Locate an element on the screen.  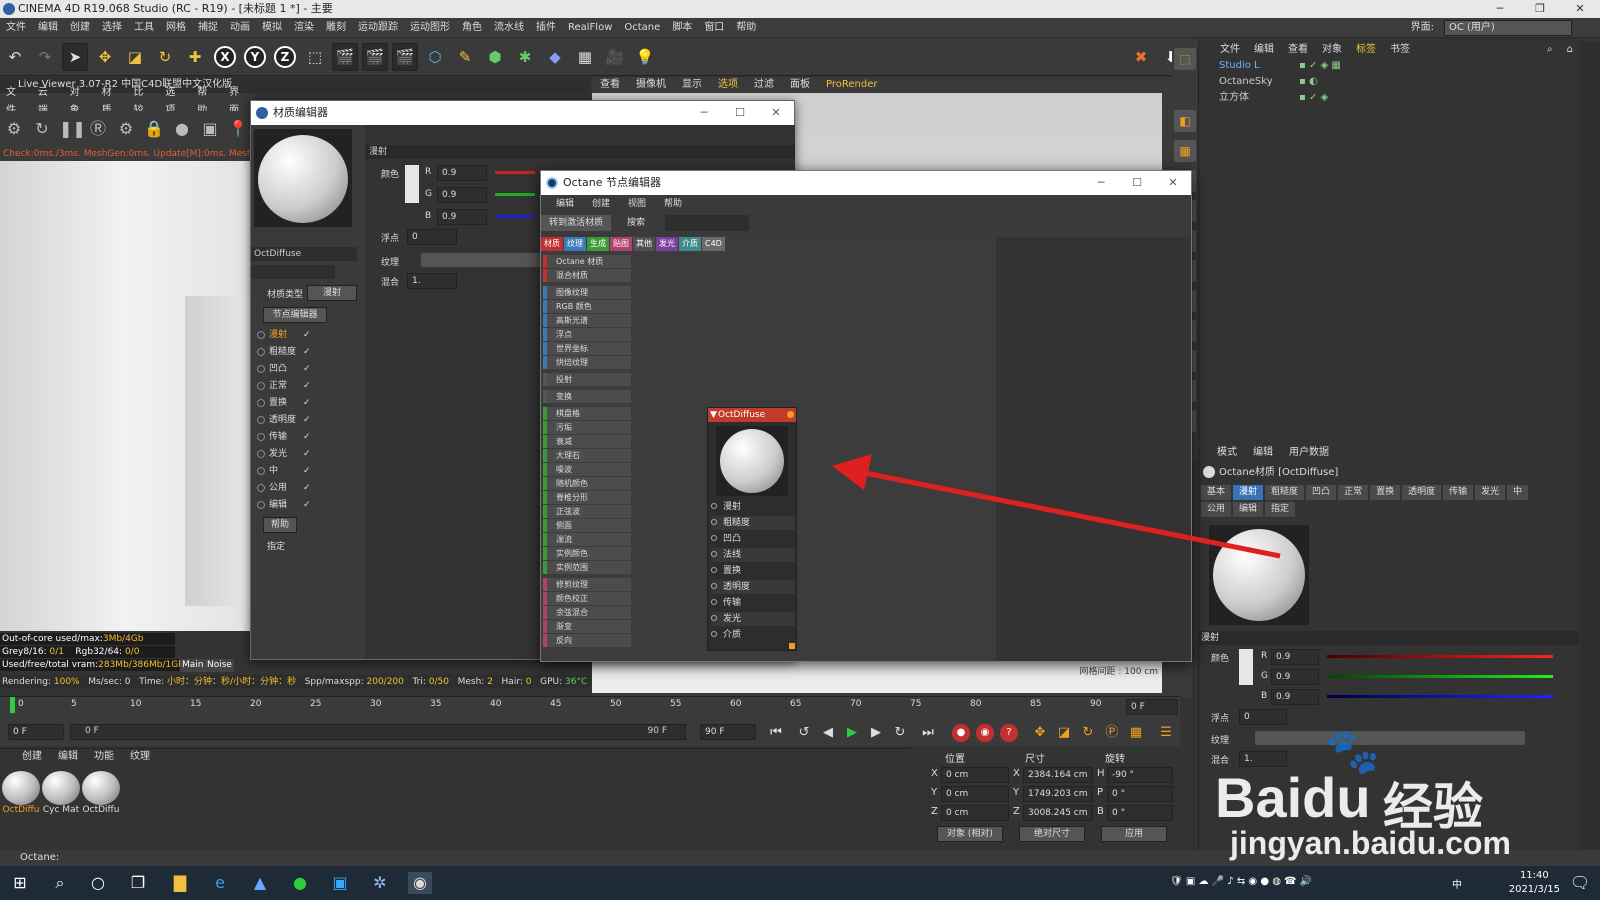
main-tag: Main is located at coordinates (193, 665).